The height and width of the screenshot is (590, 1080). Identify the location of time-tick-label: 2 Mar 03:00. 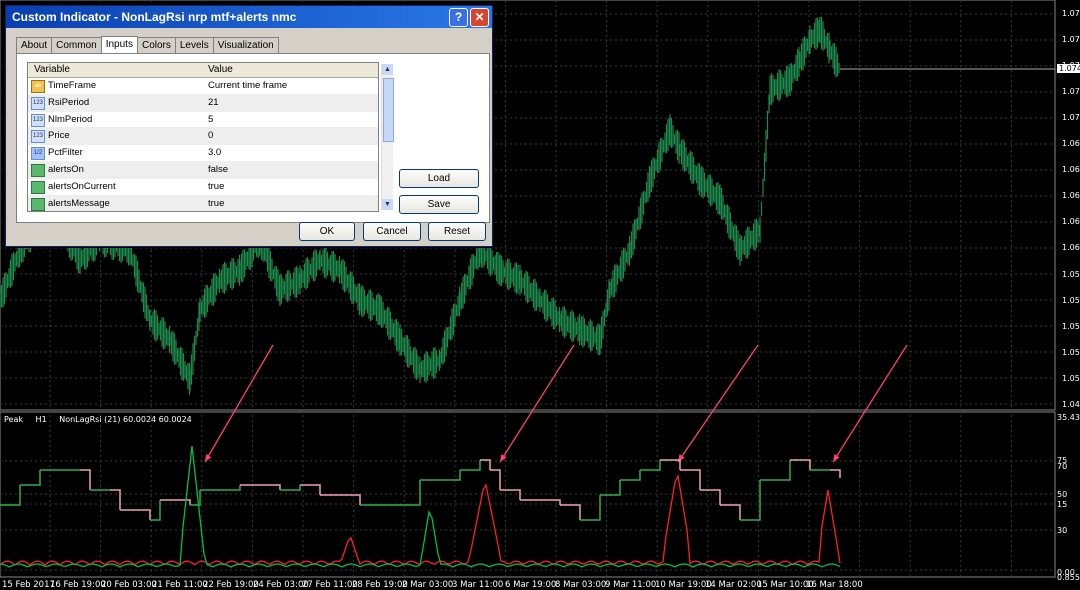
(428, 585).